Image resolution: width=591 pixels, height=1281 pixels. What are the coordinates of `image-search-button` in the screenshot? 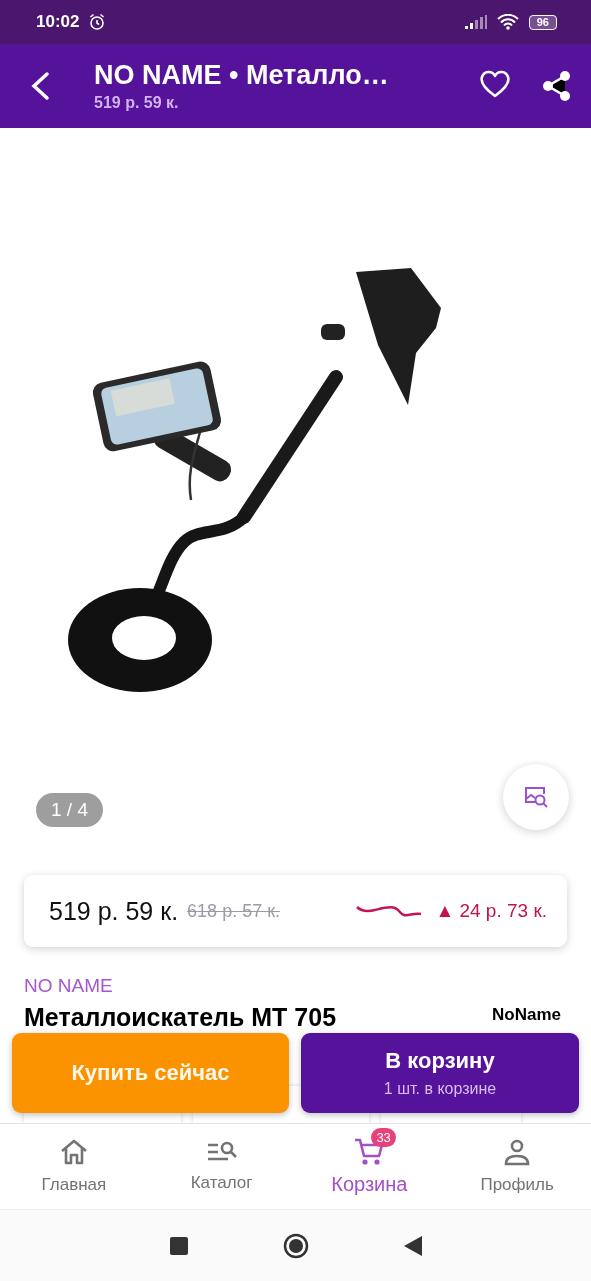 It's located at (536, 797).